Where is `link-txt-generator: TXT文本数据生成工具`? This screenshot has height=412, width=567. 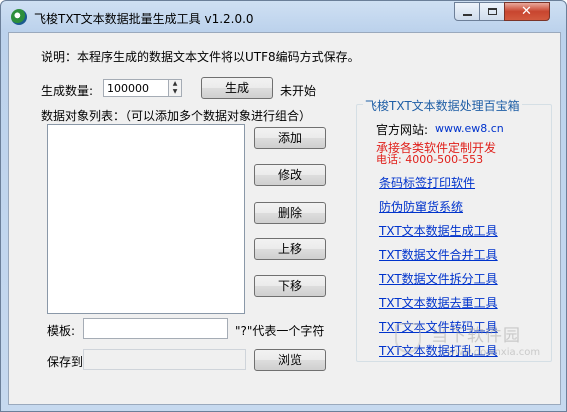
link-txt-generator: TXT文本数据生成工具 is located at coordinates (438, 230).